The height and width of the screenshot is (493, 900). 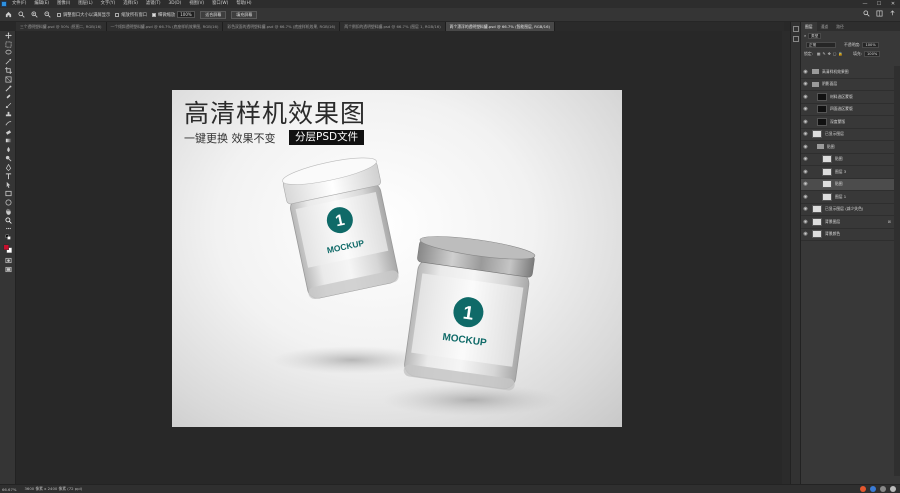 I want to click on resize-windows-checkbox, so click(x=59, y=14).